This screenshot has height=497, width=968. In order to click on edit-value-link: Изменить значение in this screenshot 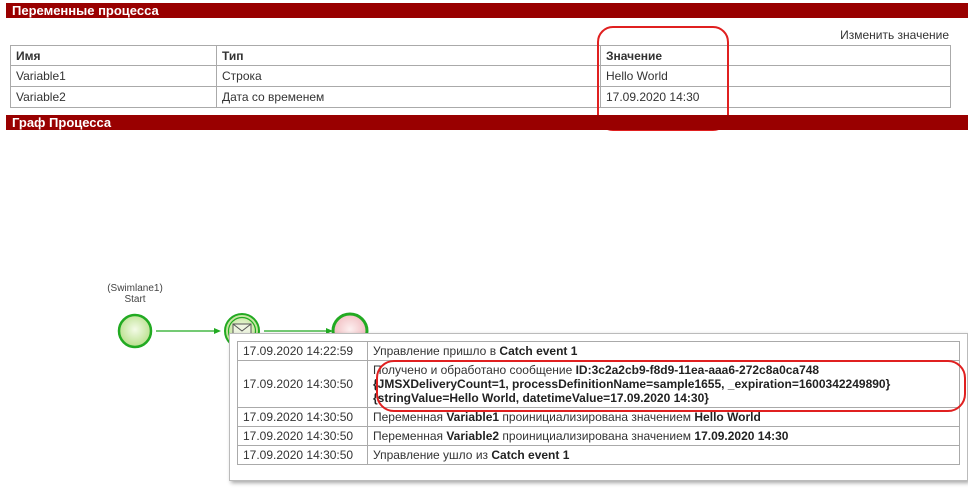, I will do `click(894, 35)`.